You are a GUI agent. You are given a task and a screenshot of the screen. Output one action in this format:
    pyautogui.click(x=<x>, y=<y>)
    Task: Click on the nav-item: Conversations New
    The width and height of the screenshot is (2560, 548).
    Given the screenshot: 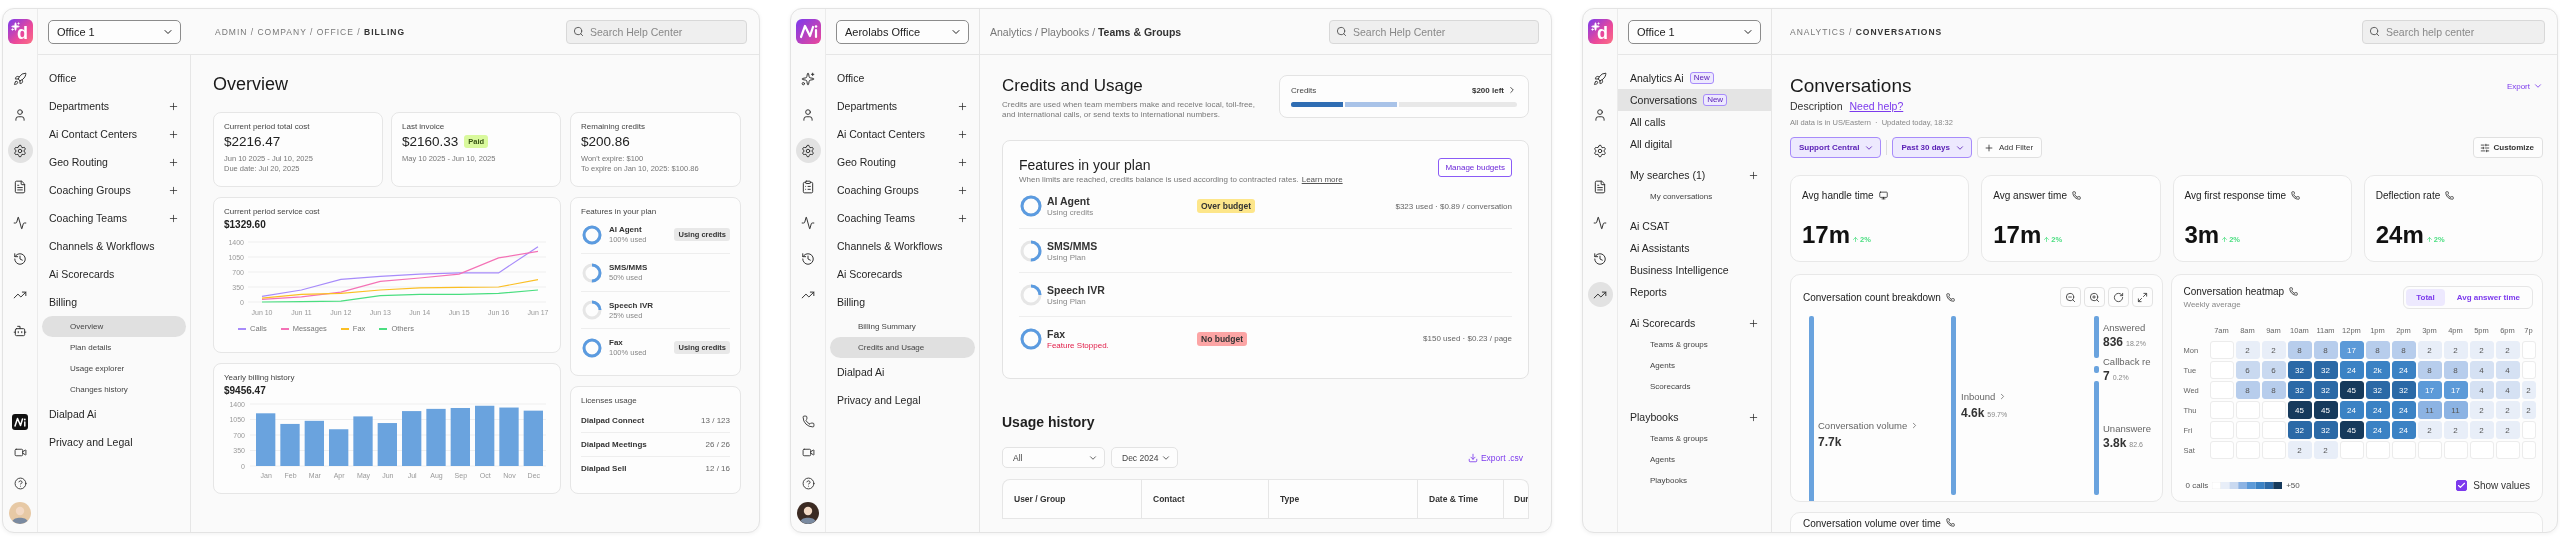 What is the action you would take?
    pyautogui.click(x=1694, y=100)
    